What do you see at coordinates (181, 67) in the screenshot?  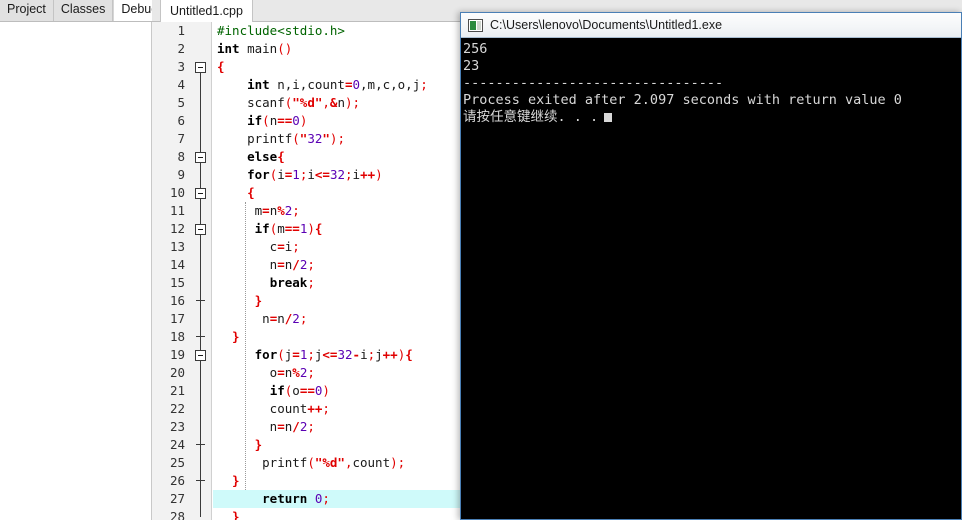 I see `gutter-row: 3` at bounding box center [181, 67].